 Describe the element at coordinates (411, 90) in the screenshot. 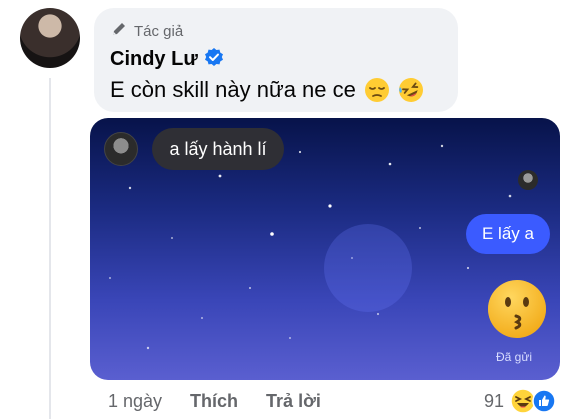

I see `rolling-laughing-face-icon` at that location.